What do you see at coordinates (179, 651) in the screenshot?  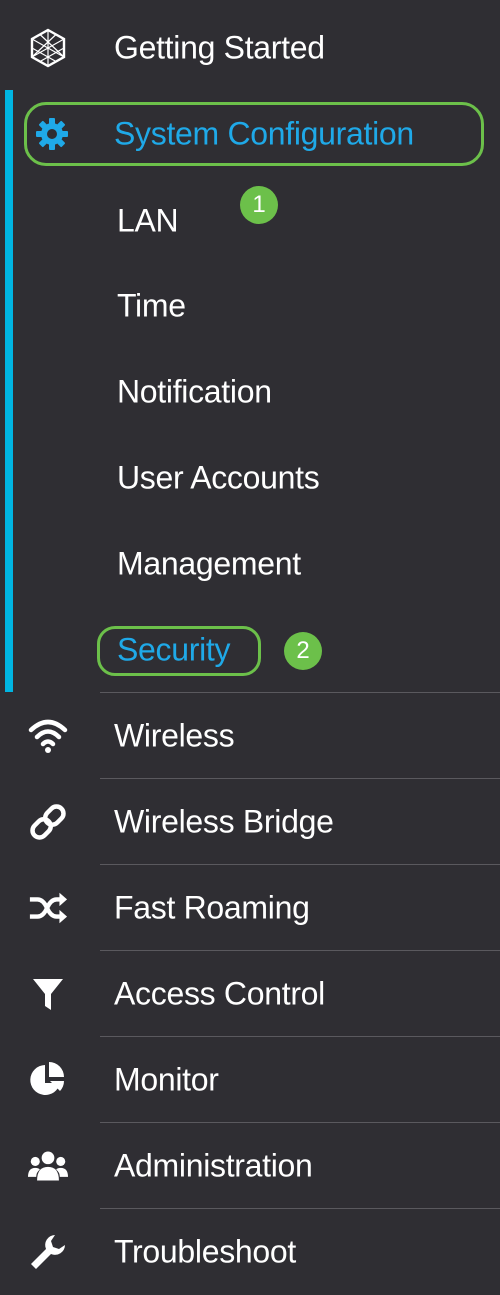 I see `highlight-ring-security` at bounding box center [179, 651].